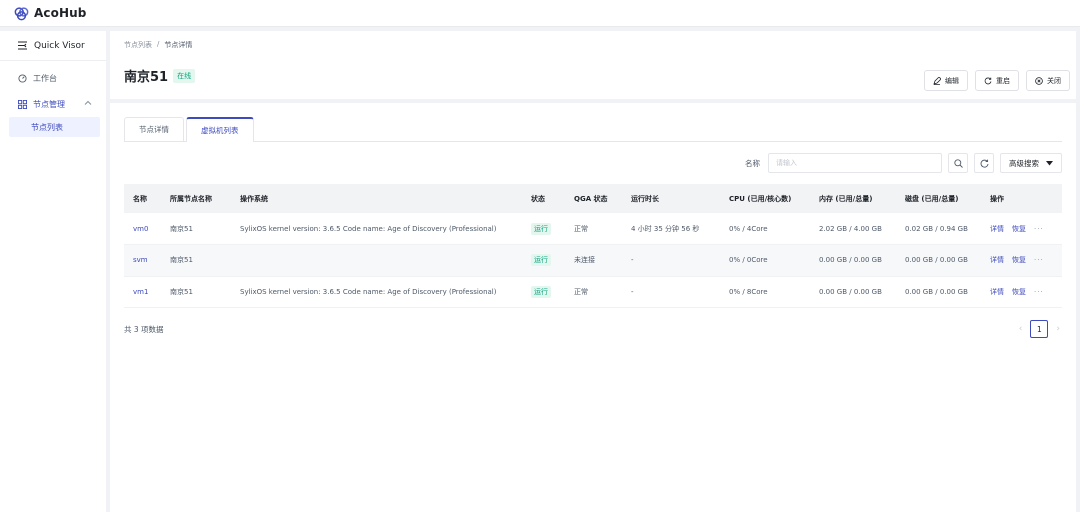  Describe the element at coordinates (142, 198) in the screenshot. I see `column-header: 名称` at that location.